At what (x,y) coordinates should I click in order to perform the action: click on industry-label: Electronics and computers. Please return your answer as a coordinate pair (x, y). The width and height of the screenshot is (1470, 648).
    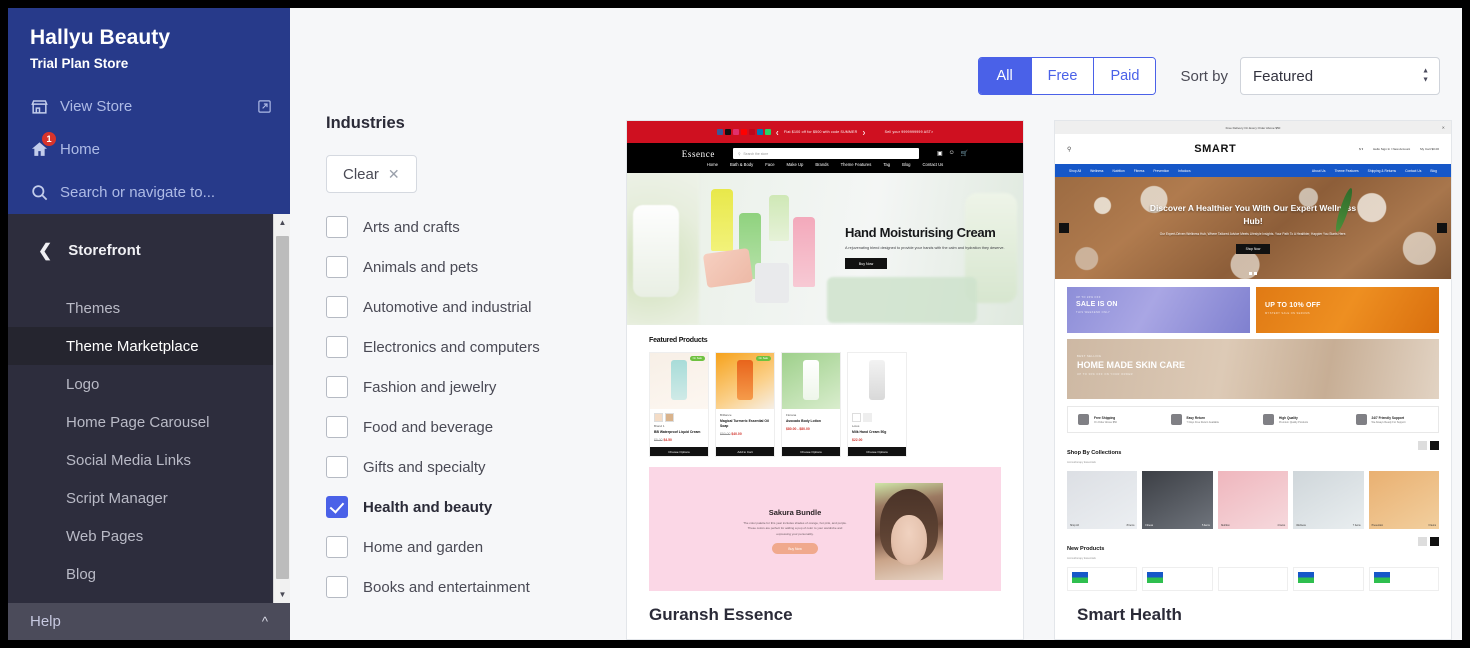
    Looking at the image, I should click on (451, 347).